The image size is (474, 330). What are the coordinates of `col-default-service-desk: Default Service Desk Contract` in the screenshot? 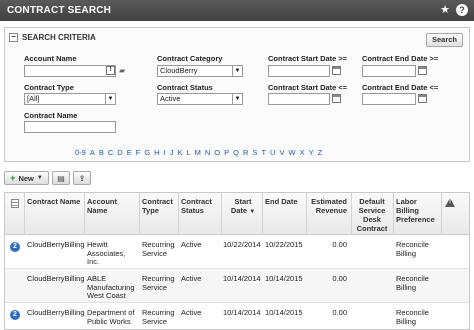 It's located at (372, 215).